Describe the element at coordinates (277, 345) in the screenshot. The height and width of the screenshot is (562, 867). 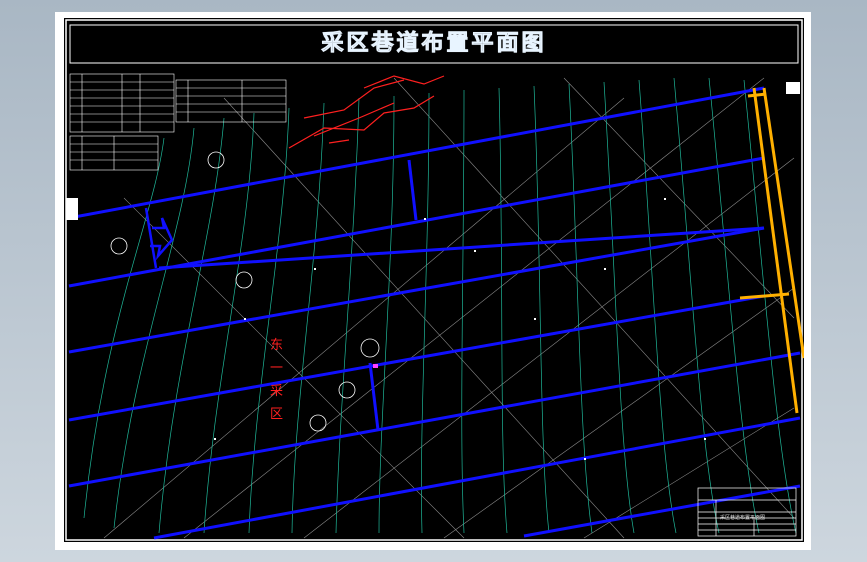
I see `zone-label-char-1: 东` at that location.